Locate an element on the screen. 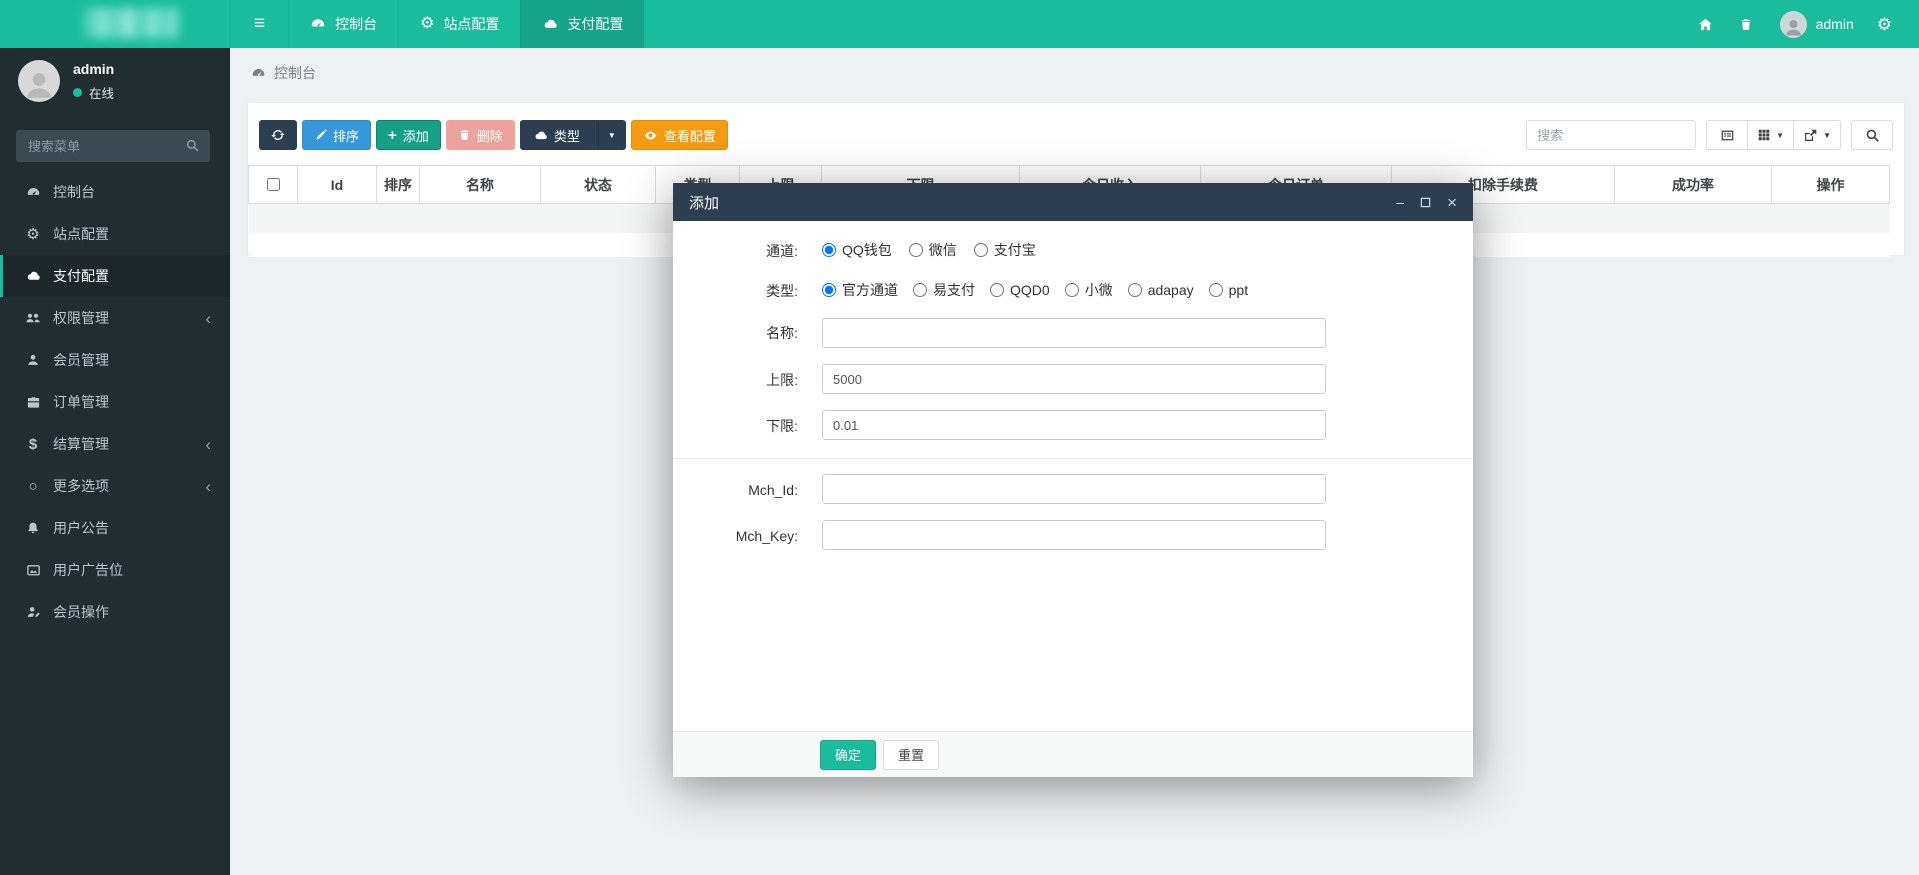  minimize-icon: – is located at coordinates (1400, 202).